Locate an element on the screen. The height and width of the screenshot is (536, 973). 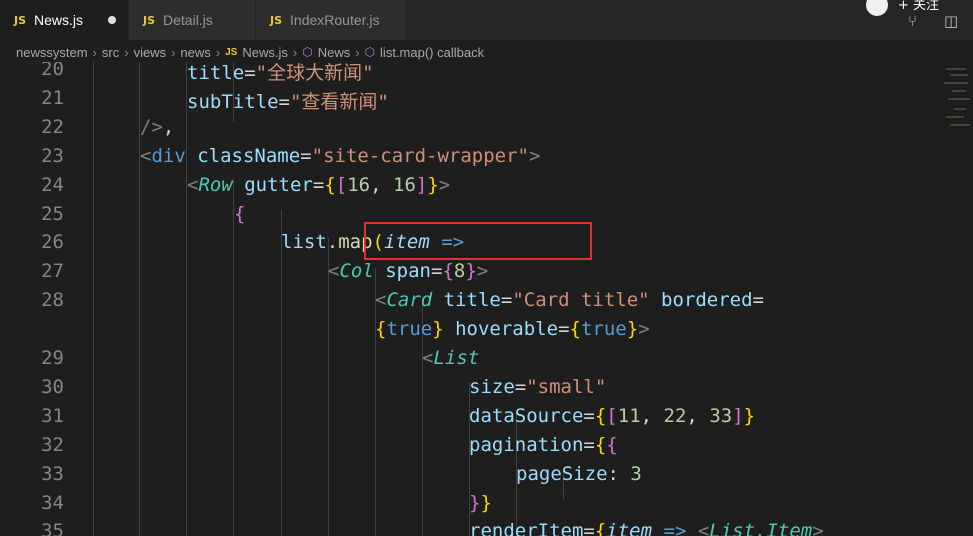
line-number: 32 is located at coordinates (52, 444).